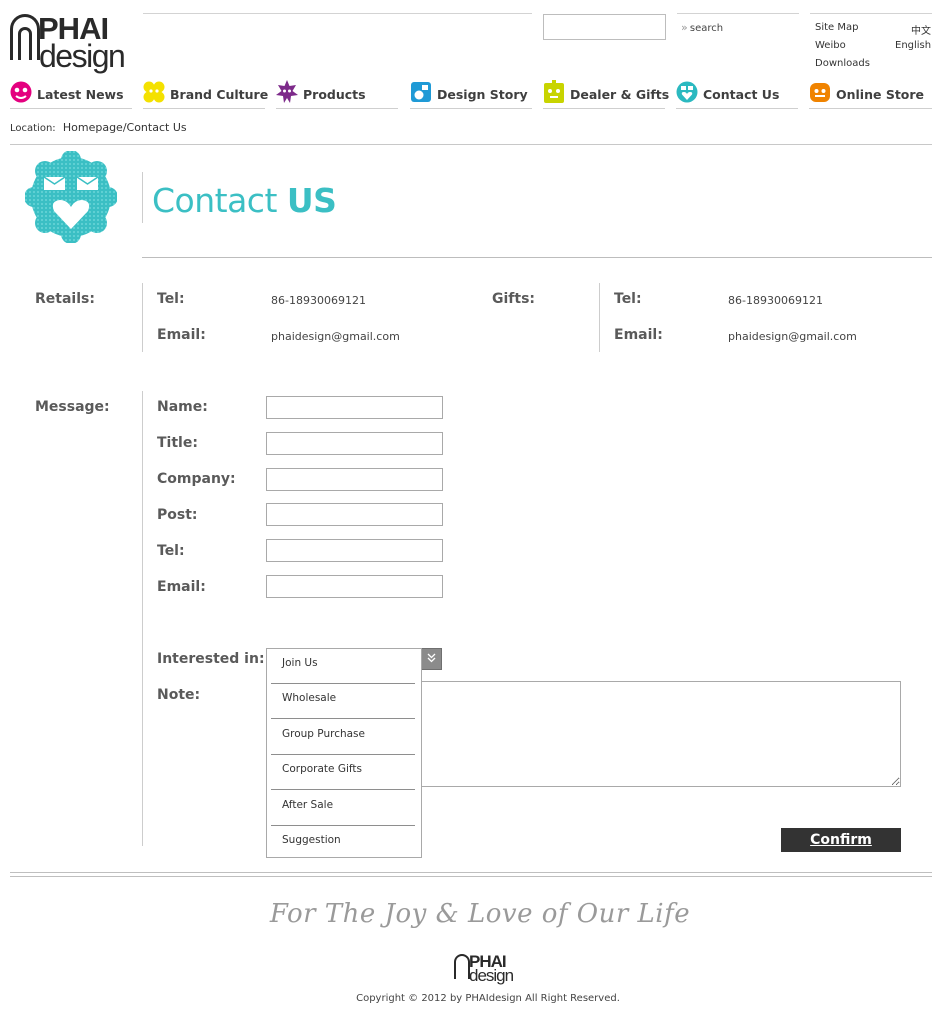  Describe the element at coordinates (687, 92) in the screenshot. I see `teal-heart-icon` at that location.